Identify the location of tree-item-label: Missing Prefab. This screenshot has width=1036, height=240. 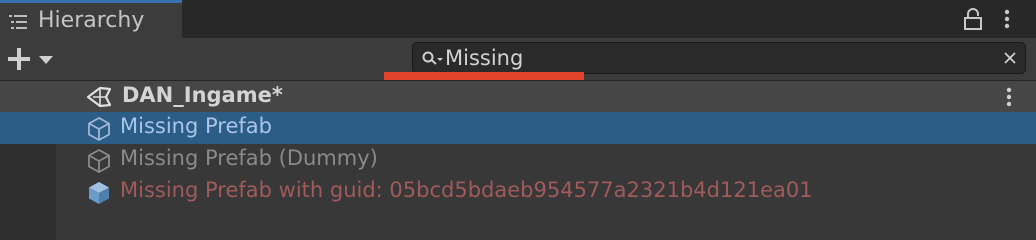
(196, 126).